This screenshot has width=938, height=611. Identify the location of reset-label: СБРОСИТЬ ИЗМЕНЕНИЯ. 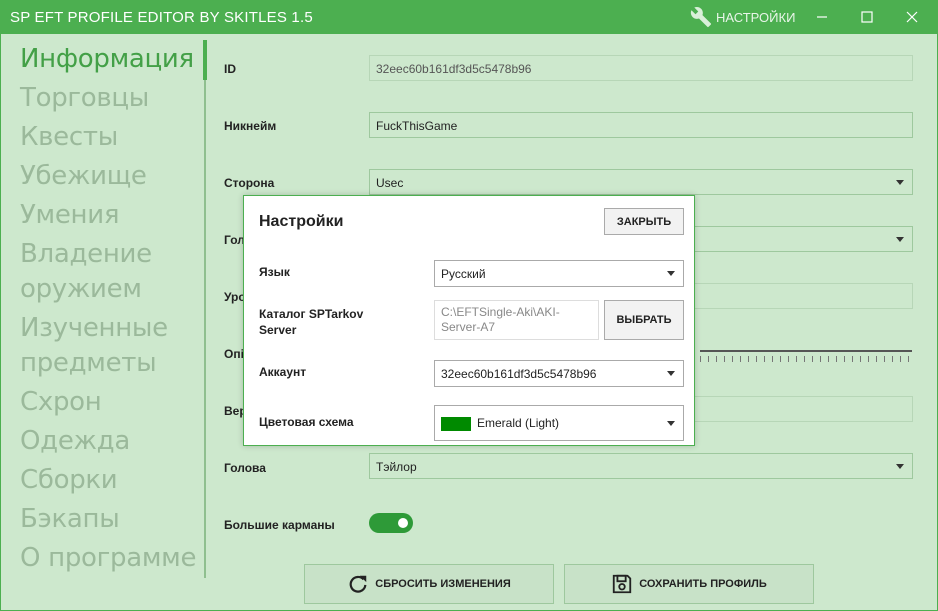
(443, 584).